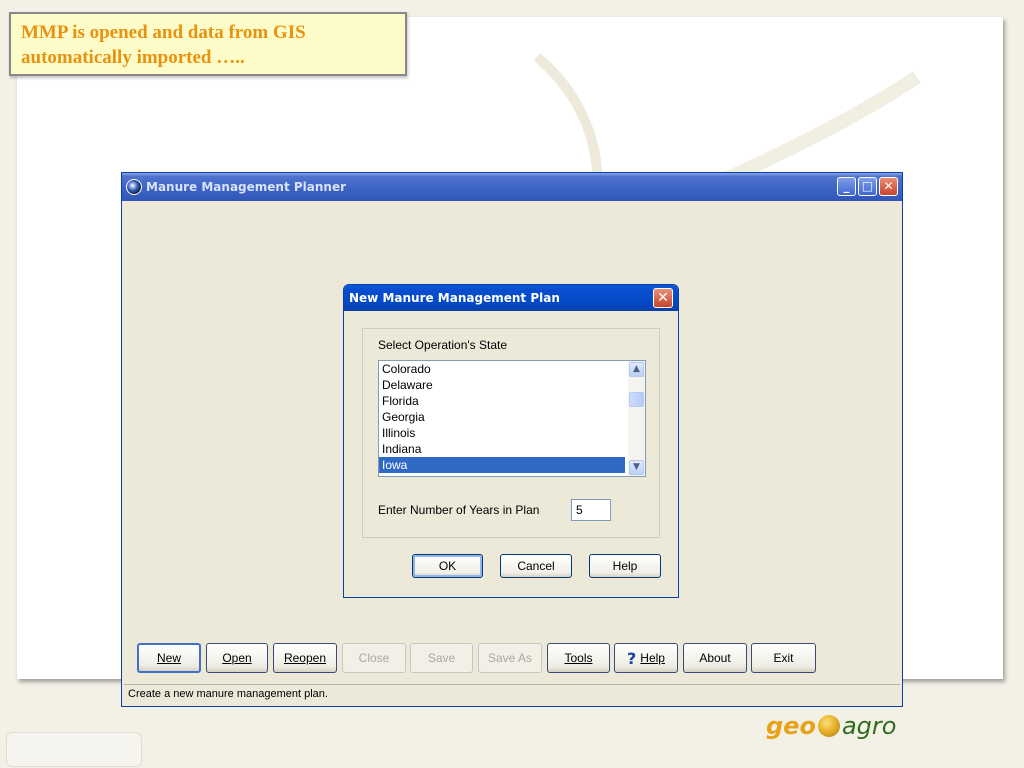  What do you see at coordinates (502, 385) in the screenshot?
I see `state-list-item: Delaware` at bounding box center [502, 385].